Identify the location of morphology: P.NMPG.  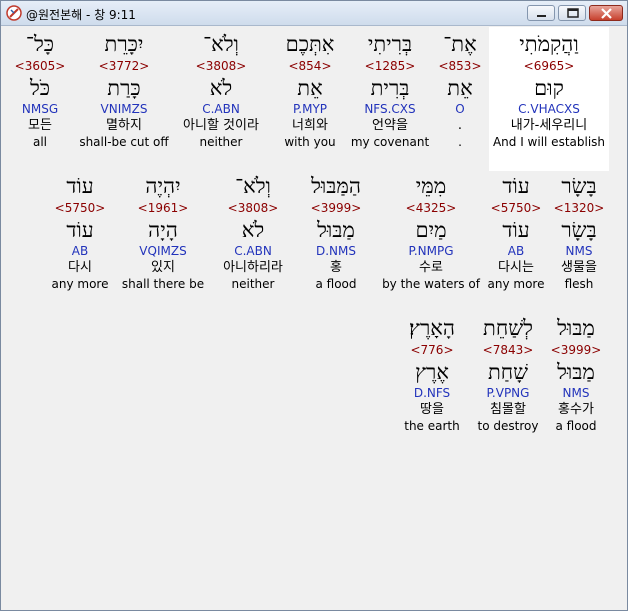
(431, 251).